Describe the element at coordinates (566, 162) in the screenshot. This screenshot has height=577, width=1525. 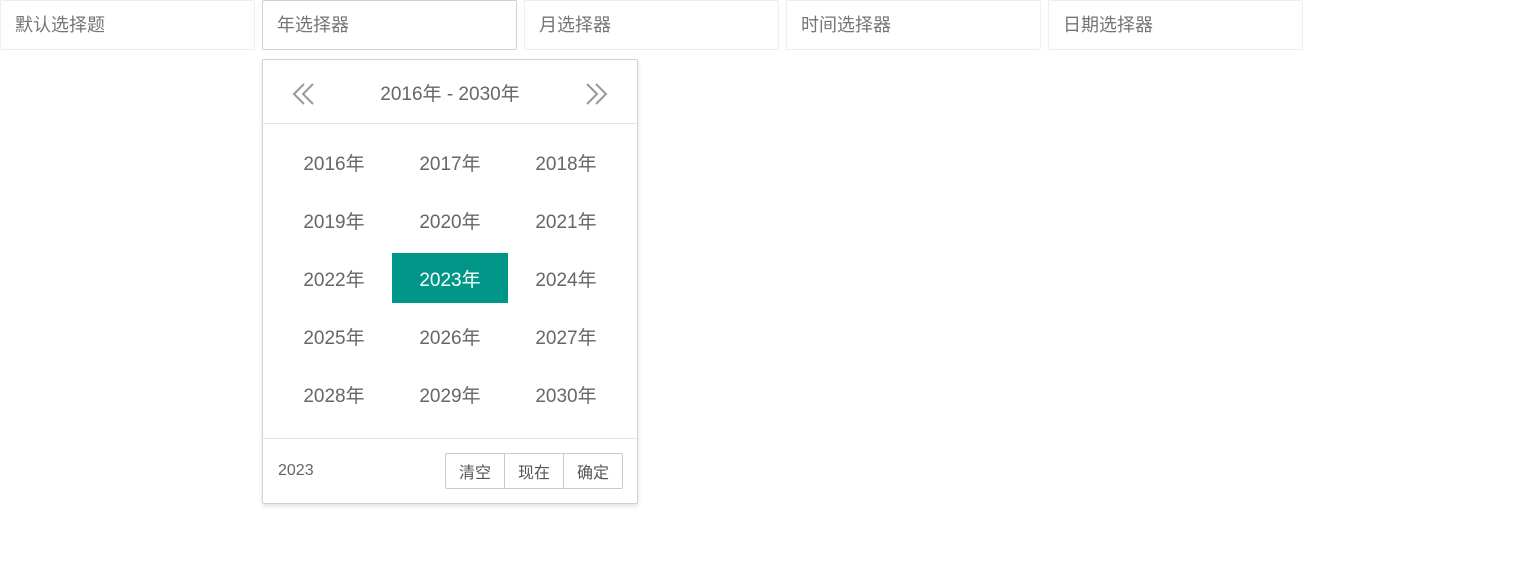
I see `year-cell: 2018年` at that location.